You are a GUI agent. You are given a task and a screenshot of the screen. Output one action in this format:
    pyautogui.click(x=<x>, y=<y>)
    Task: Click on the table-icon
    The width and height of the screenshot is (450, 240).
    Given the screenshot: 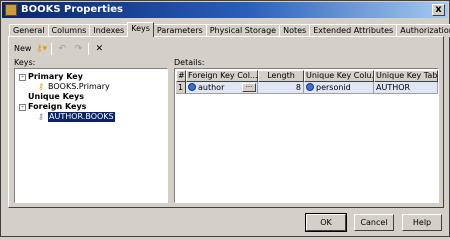 What is the action you would take?
    pyautogui.click(x=11, y=10)
    